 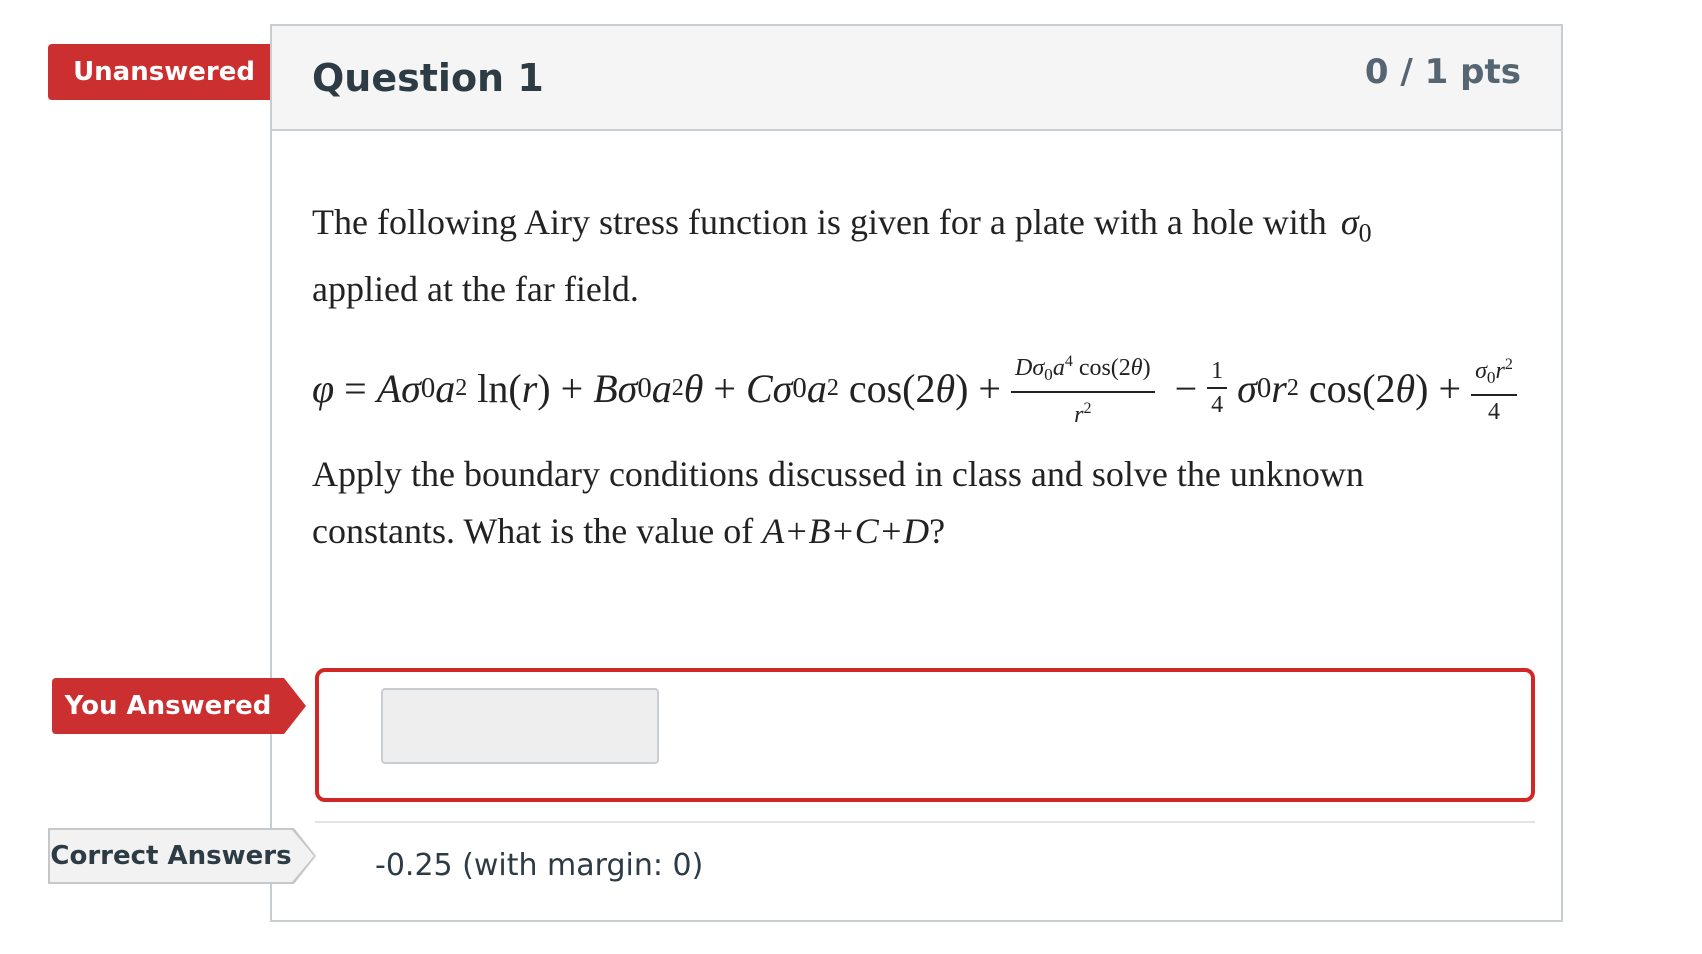 What do you see at coordinates (925, 822) in the screenshot?
I see `answer-divider` at bounding box center [925, 822].